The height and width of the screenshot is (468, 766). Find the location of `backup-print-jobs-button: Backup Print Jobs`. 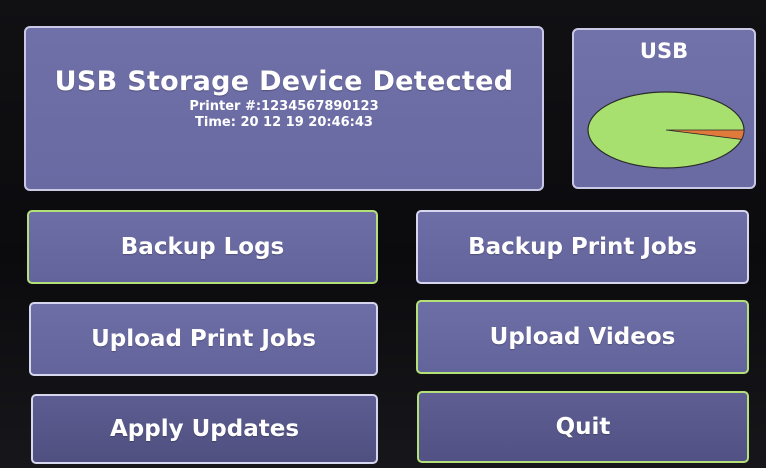

backup-print-jobs-button: Backup Print Jobs is located at coordinates (582, 247).